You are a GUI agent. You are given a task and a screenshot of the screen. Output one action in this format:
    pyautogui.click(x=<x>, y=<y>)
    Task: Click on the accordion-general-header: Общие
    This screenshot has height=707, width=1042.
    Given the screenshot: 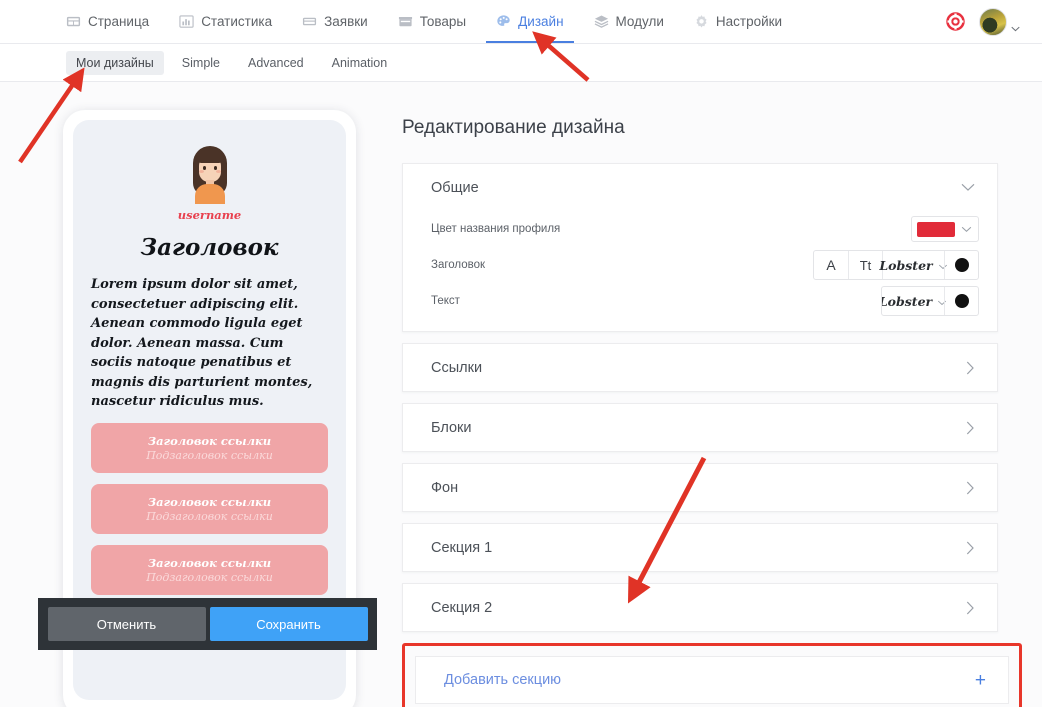 What is the action you would take?
    pyautogui.click(x=700, y=187)
    